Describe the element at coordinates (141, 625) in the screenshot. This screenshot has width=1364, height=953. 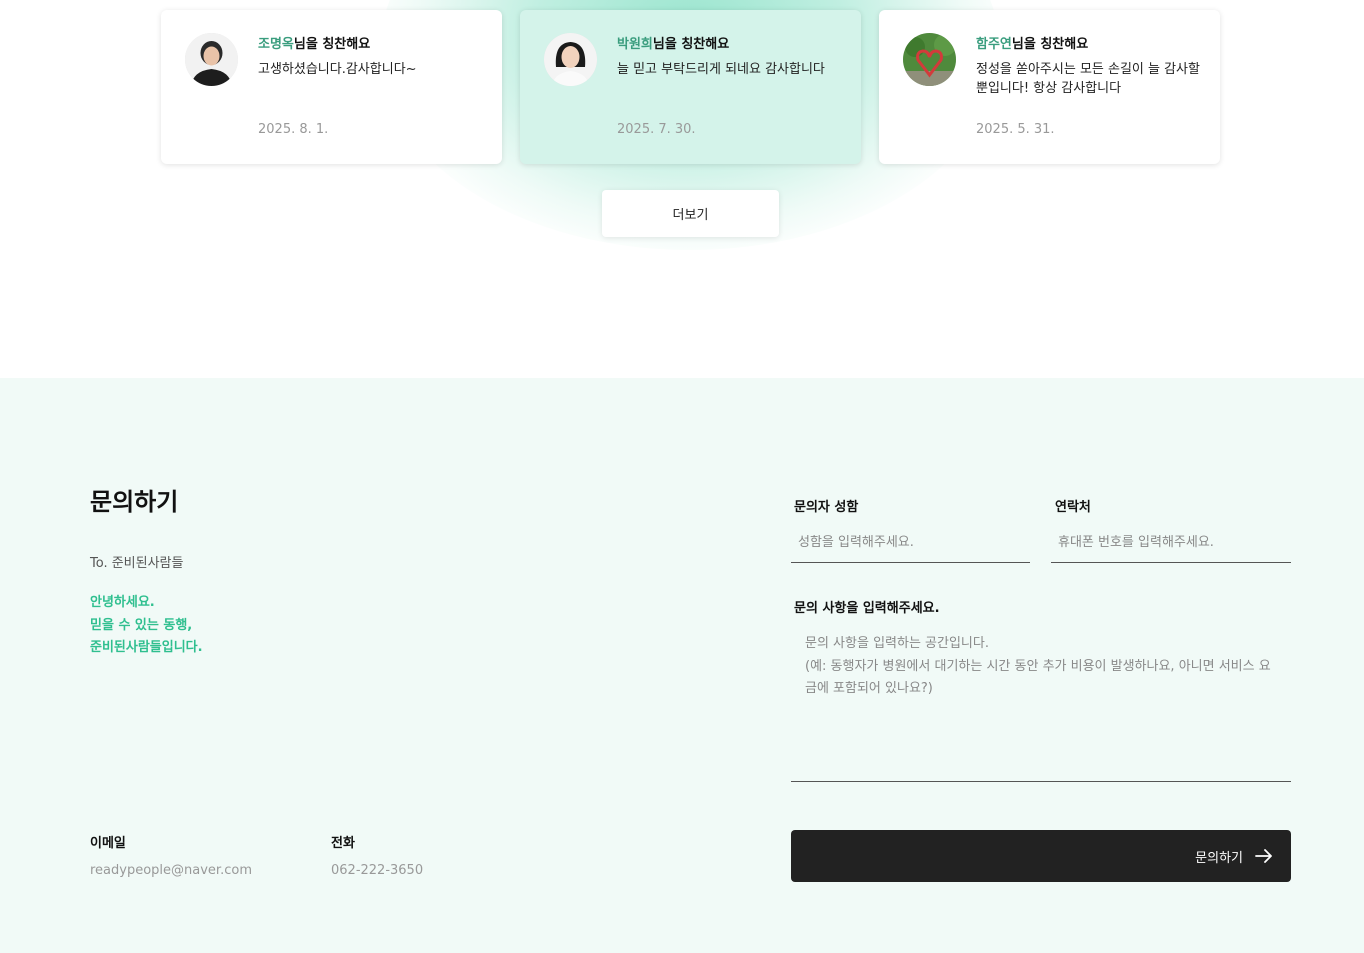
I see `greeting-line: 믿을 수 있는 동행,` at that location.